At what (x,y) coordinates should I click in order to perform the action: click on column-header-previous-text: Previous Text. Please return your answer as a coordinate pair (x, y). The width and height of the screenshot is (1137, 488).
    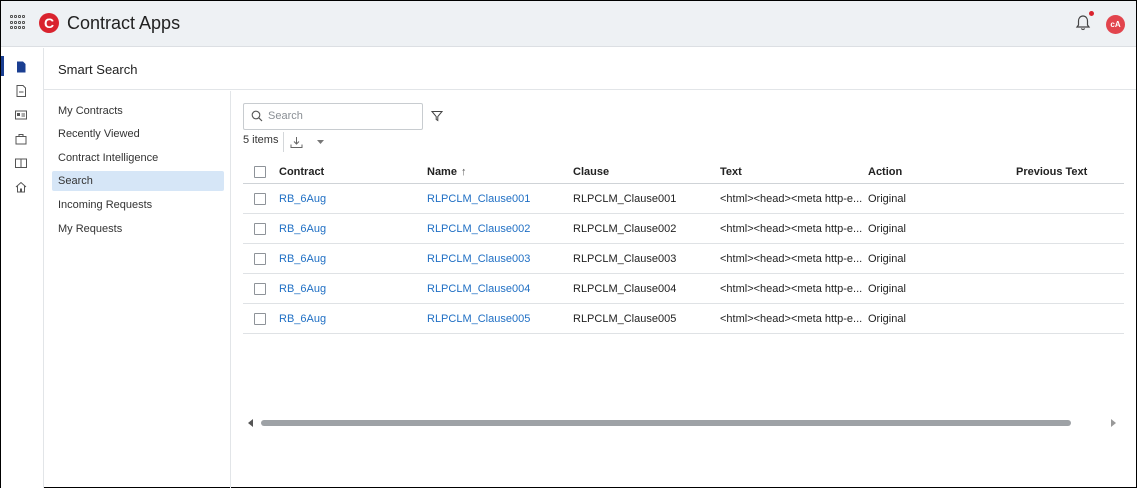
    Looking at the image, I should click on (1066, 171).